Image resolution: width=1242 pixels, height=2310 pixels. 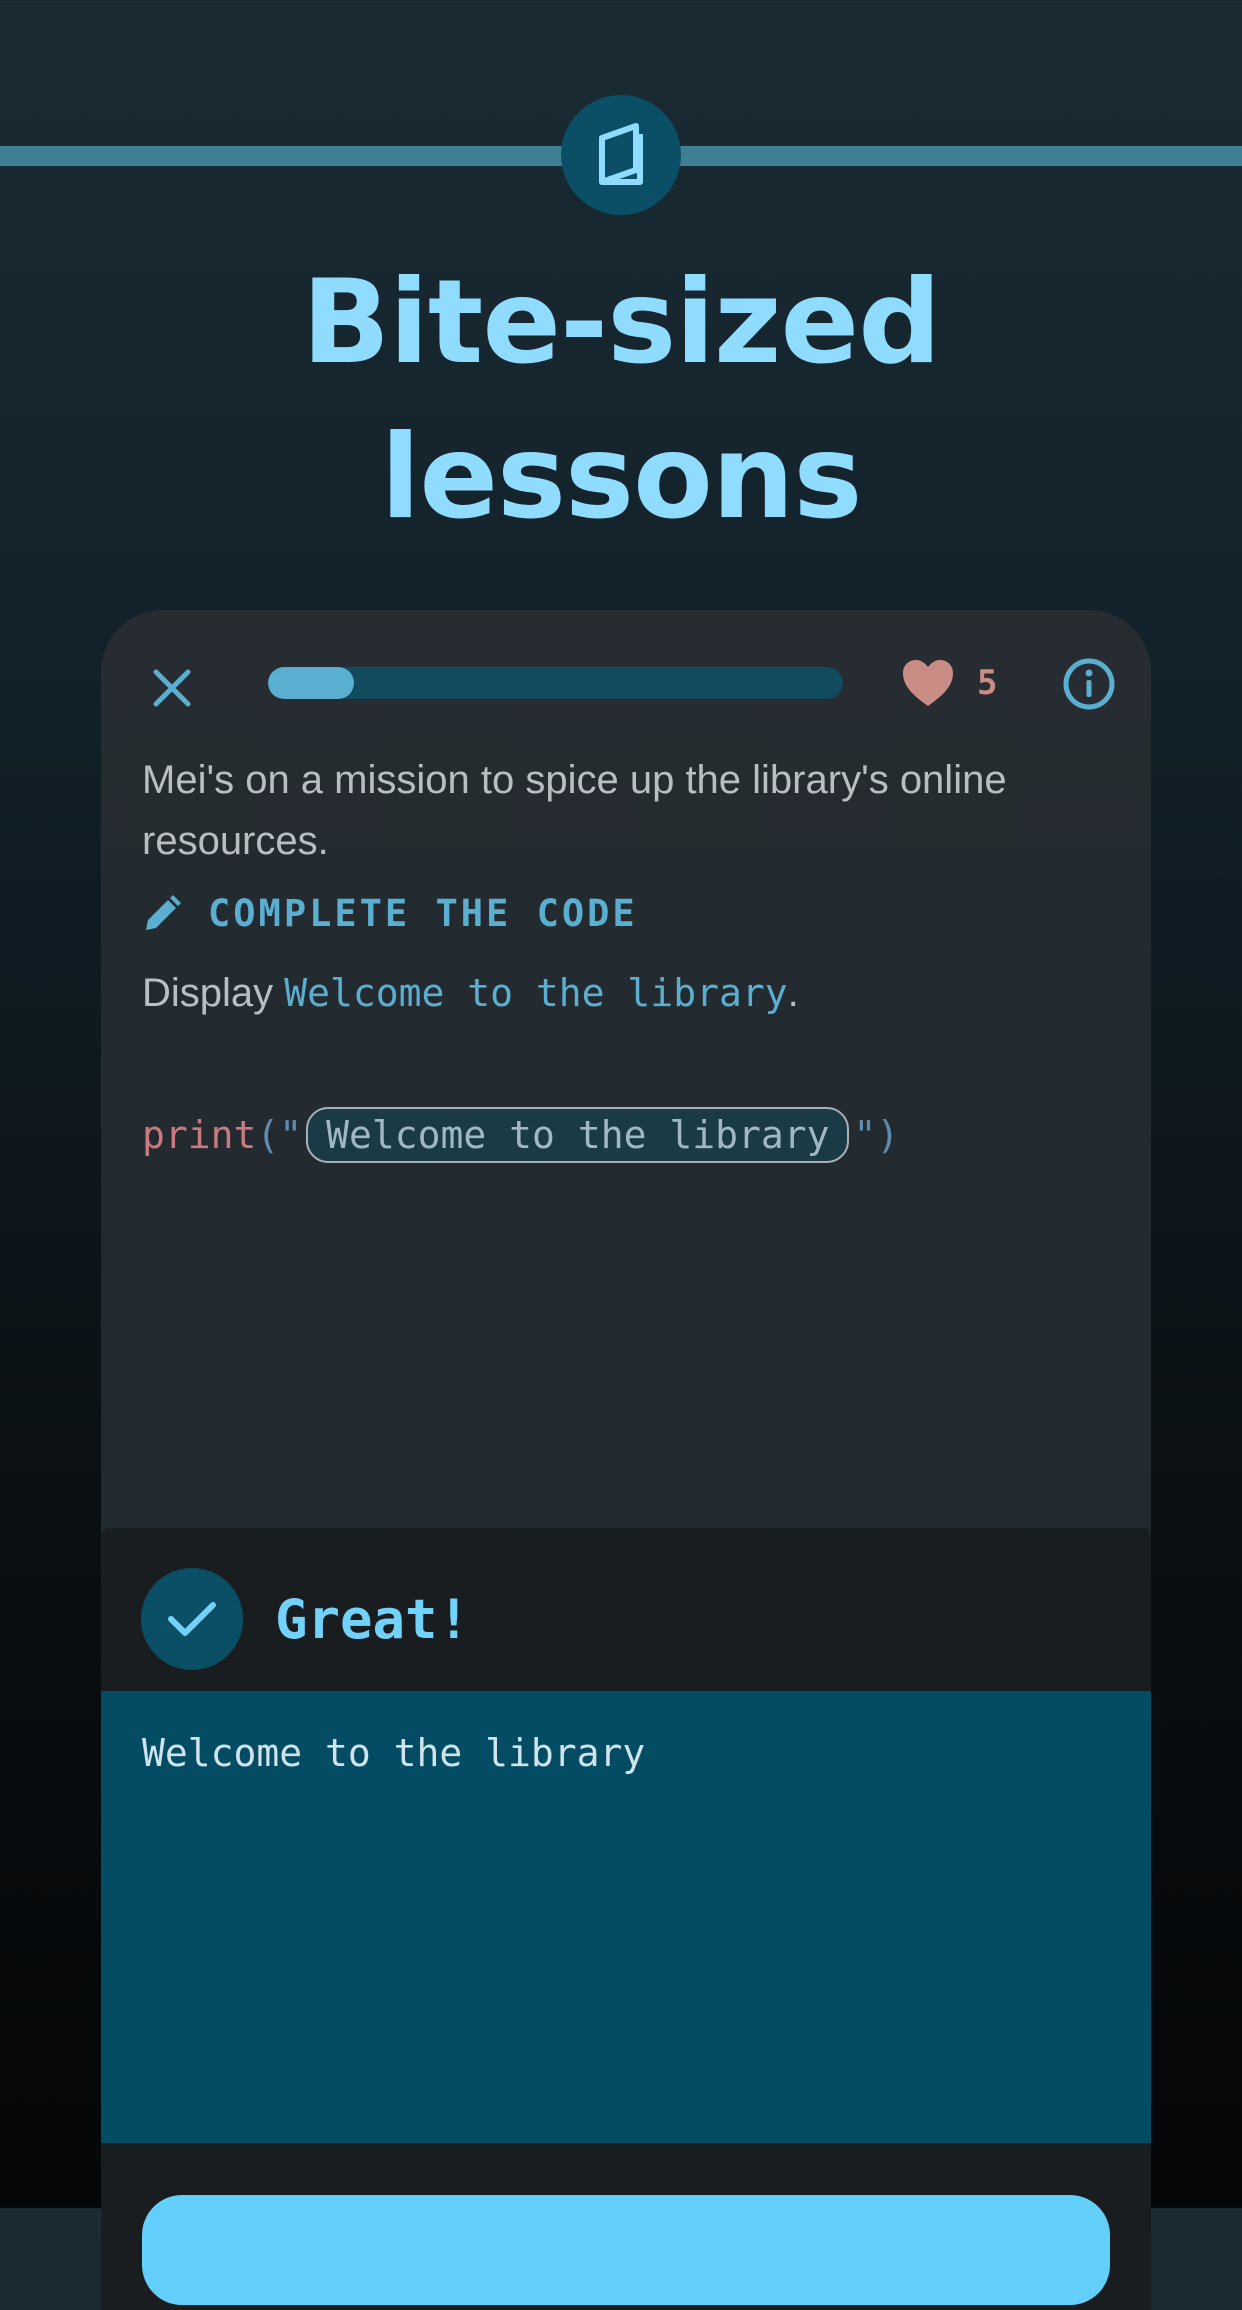 I want to click on info-button, so click(x=1089, y=684).